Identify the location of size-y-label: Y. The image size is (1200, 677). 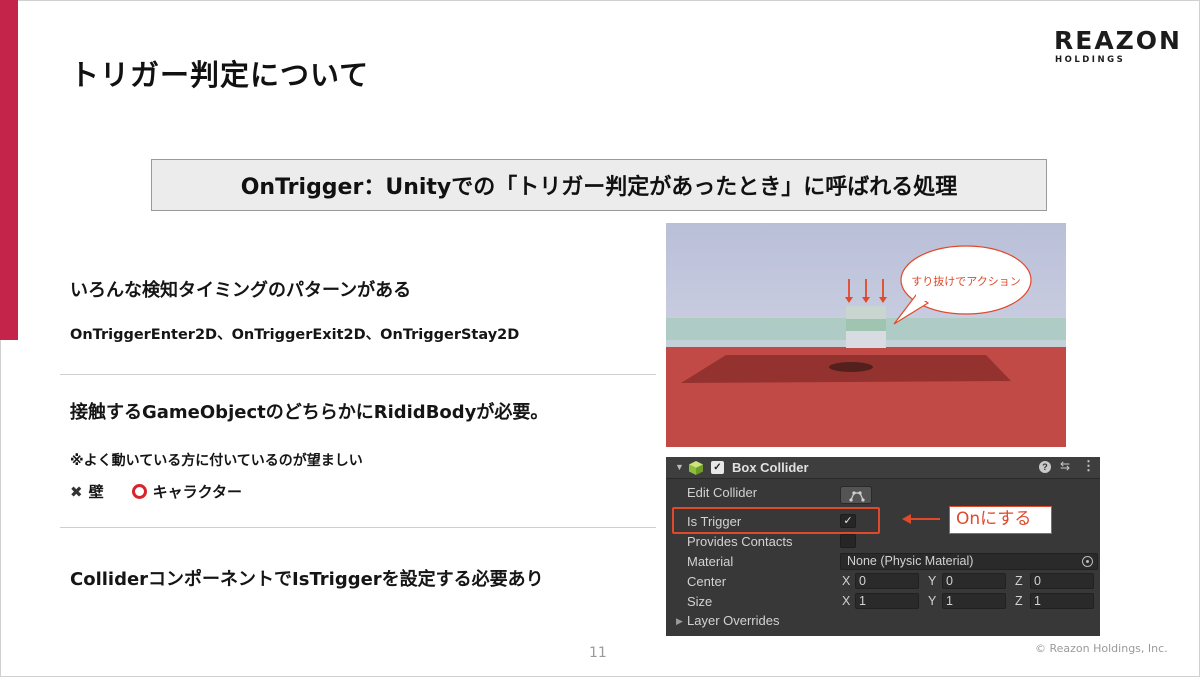
(932, 601).